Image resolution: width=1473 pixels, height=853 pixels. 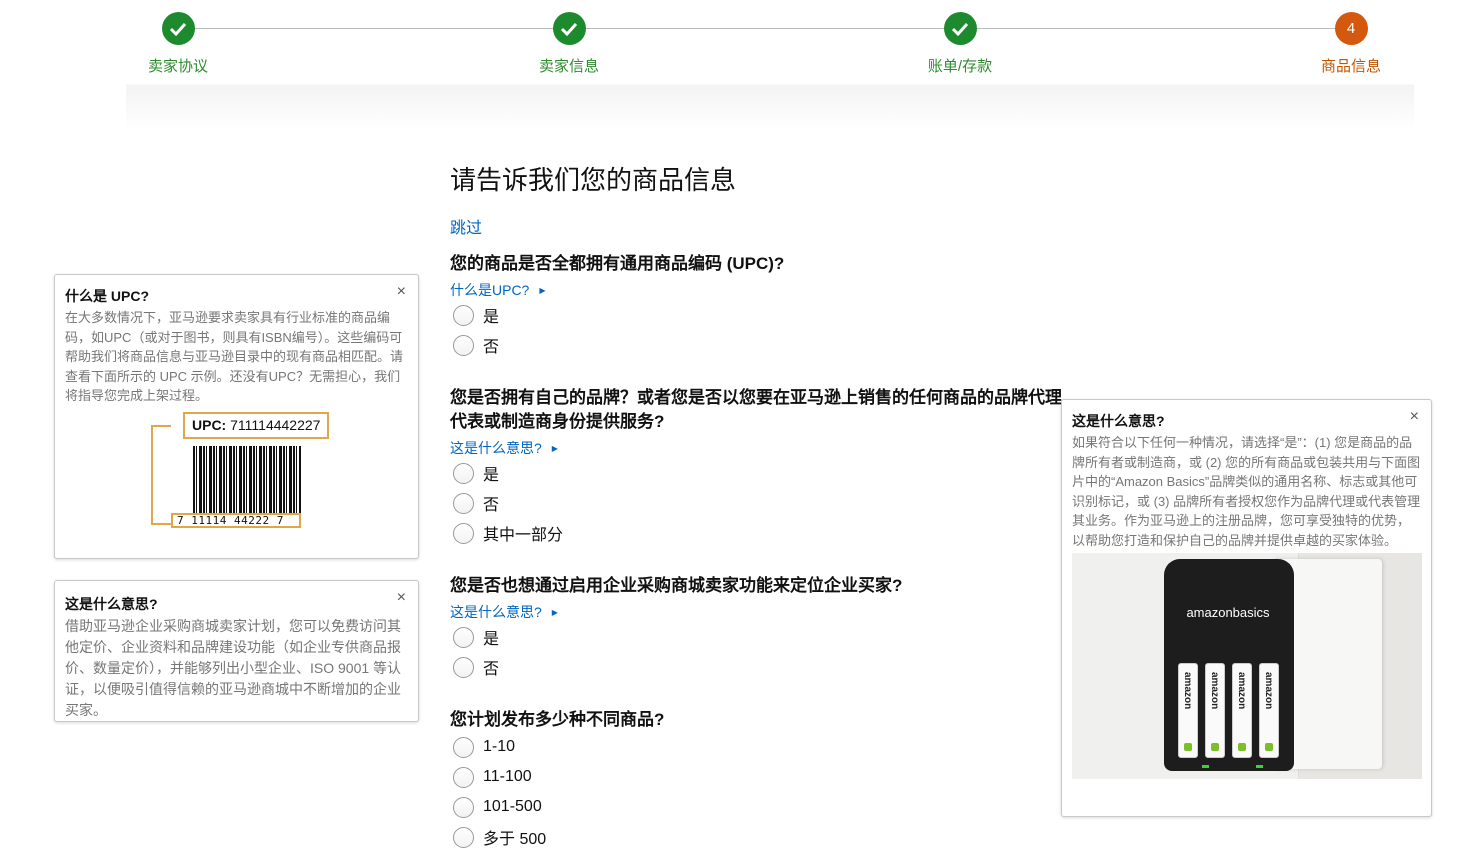 I want to click on radio-label: 1-10, so click(x=499, y=746).